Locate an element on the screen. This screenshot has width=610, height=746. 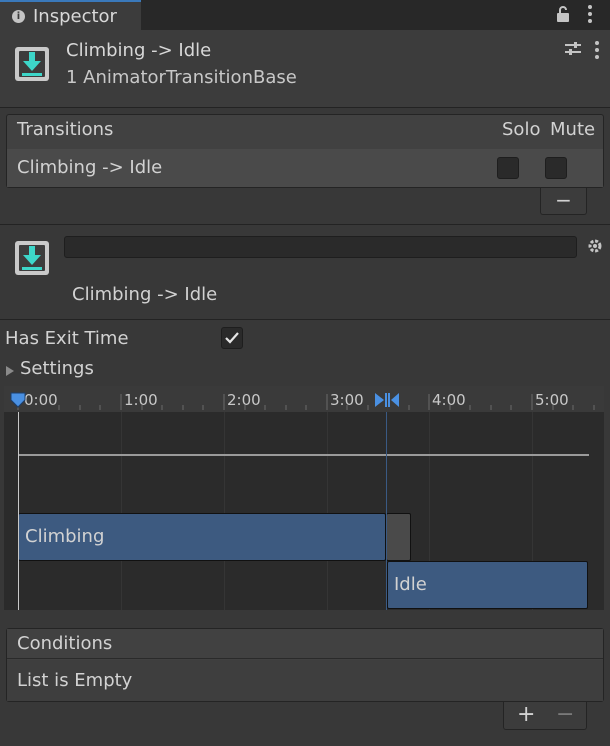
lock-icon is located at coordinates (563, 15).